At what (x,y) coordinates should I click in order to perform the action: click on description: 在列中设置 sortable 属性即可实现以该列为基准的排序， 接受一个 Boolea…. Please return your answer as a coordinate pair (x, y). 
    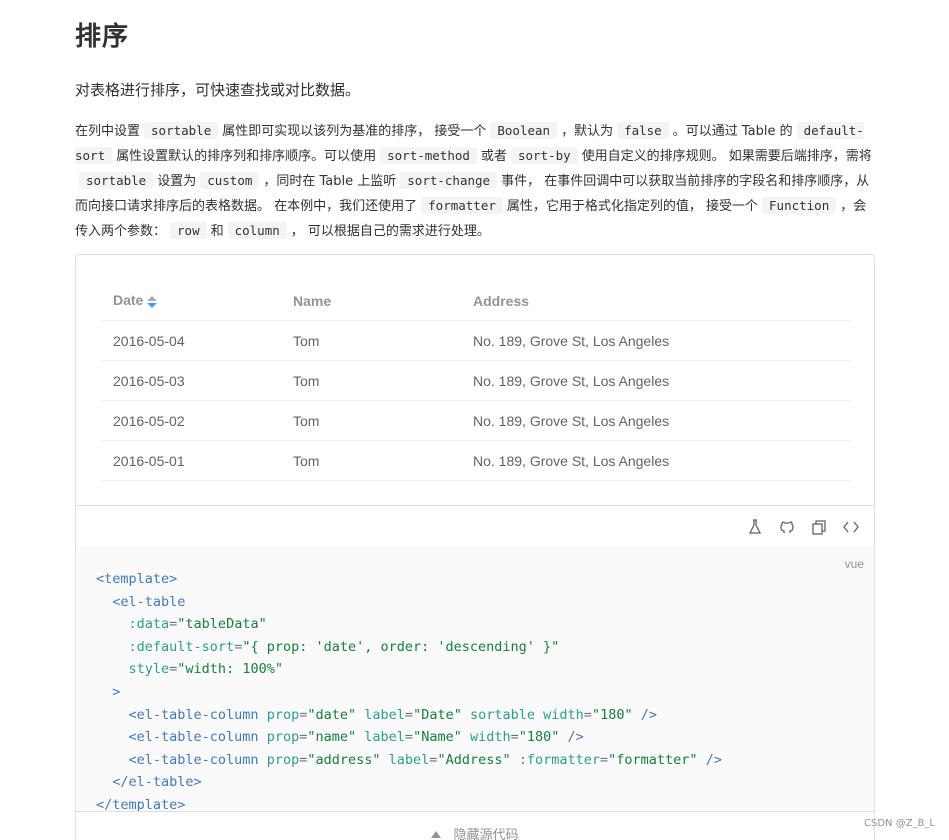
    Looking at the image, I should click on (473, 180).